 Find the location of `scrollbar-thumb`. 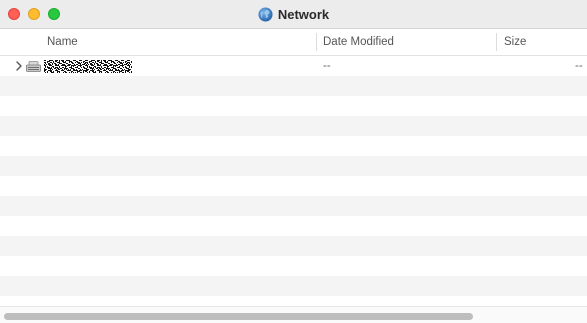

scrollbar-thumb is located at coordinates (238, 316).